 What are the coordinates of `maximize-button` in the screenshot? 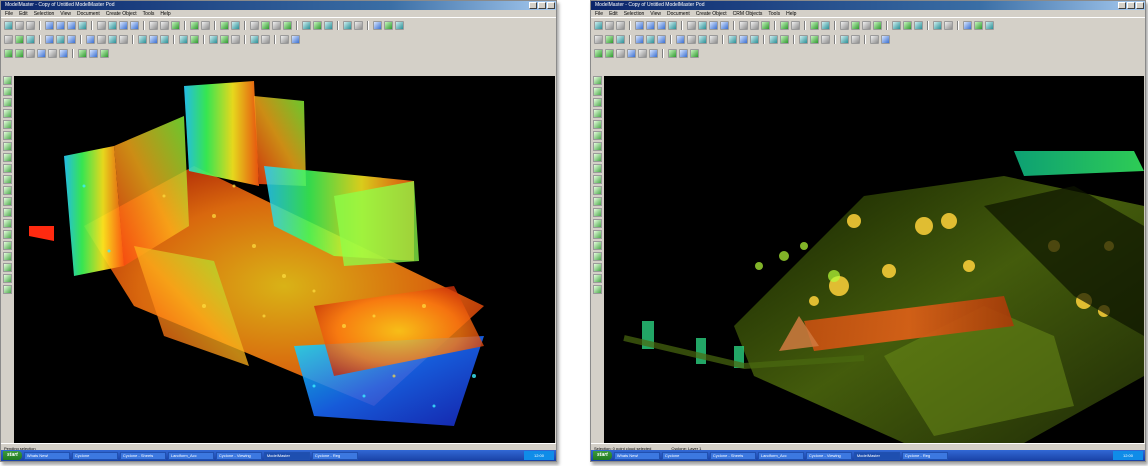 It's located at (542, 5).